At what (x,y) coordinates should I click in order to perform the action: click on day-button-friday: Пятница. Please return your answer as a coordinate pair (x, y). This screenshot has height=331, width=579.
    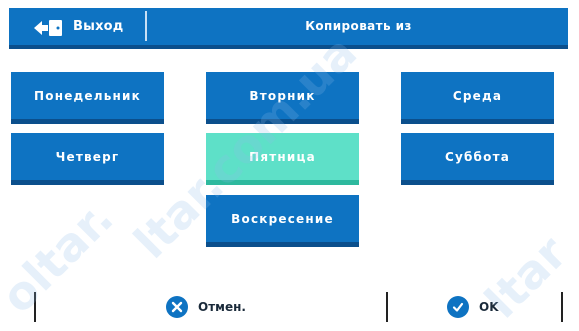
    Looking at the image, I should click on (282, 159).